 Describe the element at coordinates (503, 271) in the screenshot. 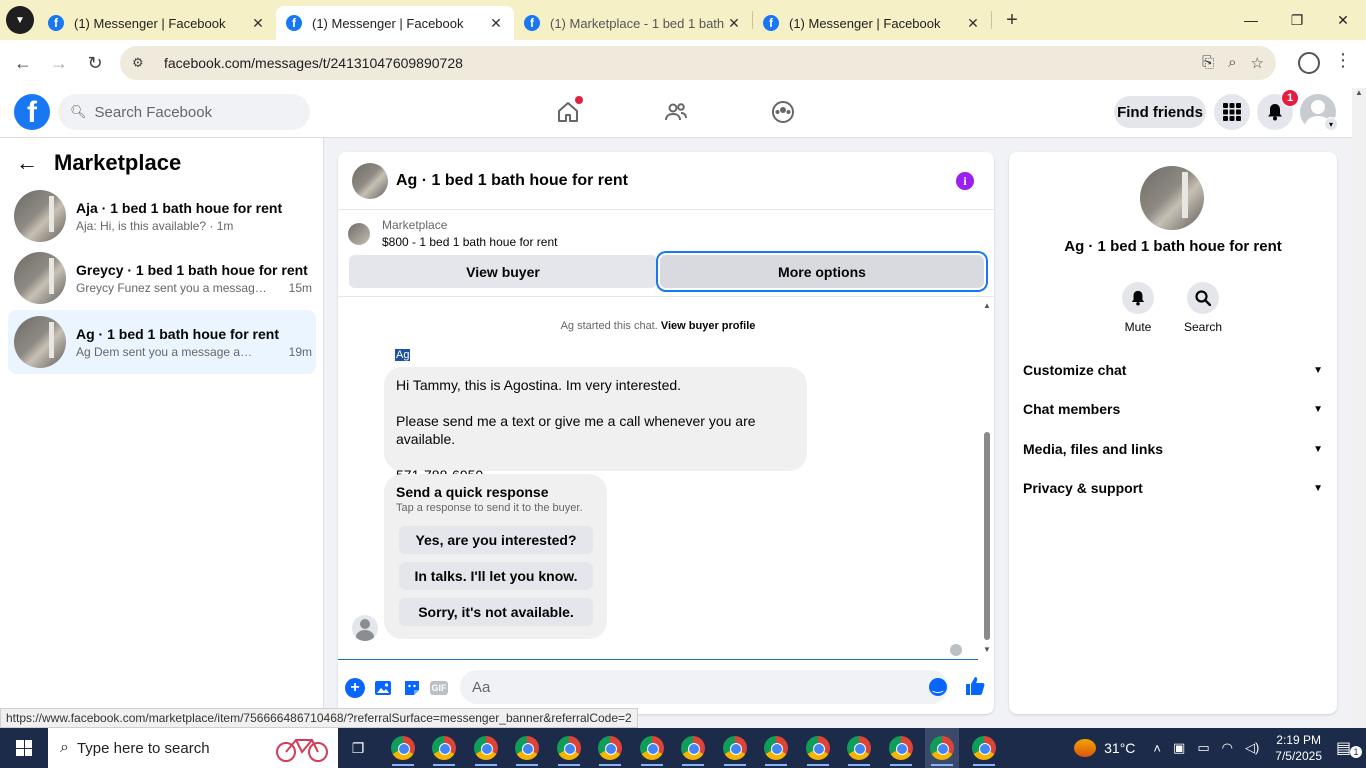

I see `view-buyer-button: View buyer` at that location.